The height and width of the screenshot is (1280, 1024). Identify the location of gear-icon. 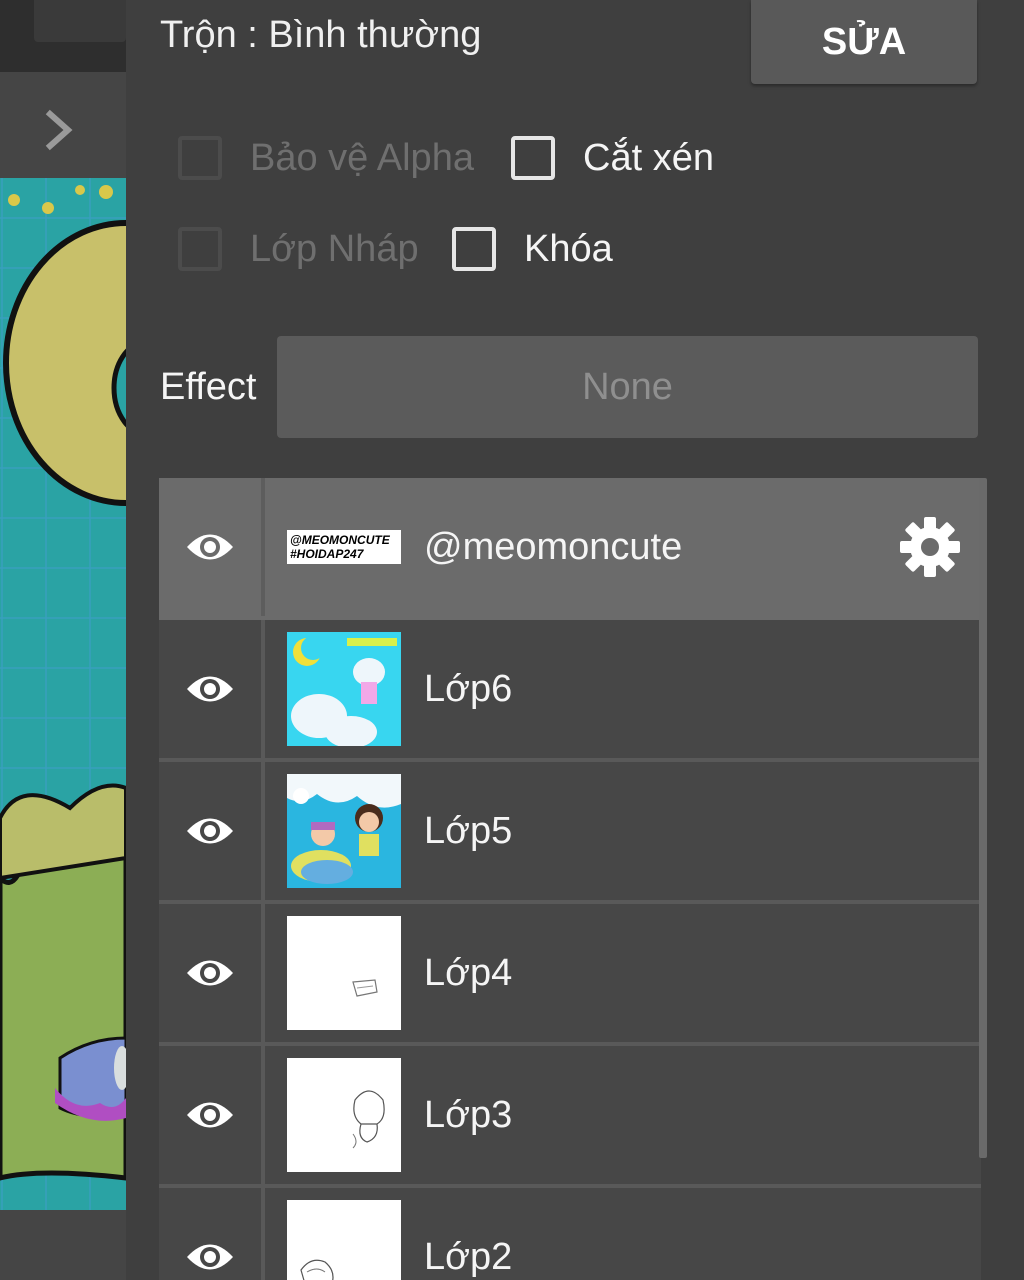
(930, 547).